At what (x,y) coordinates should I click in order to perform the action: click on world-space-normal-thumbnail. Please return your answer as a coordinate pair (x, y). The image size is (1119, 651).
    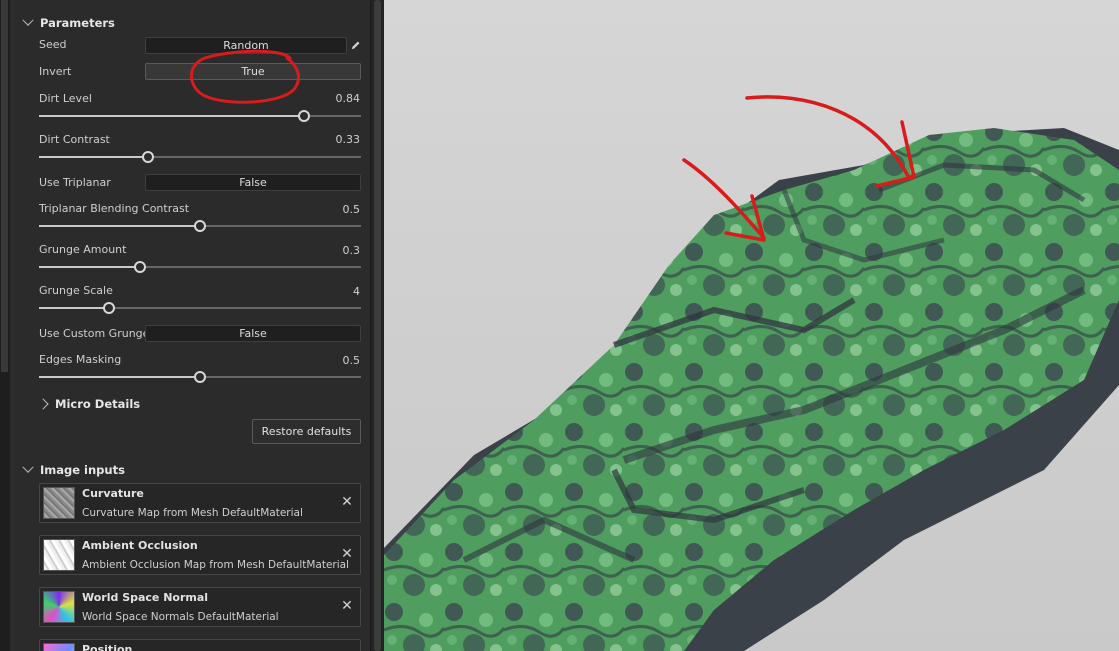
    Looking at the image, I should click on (59, 607).